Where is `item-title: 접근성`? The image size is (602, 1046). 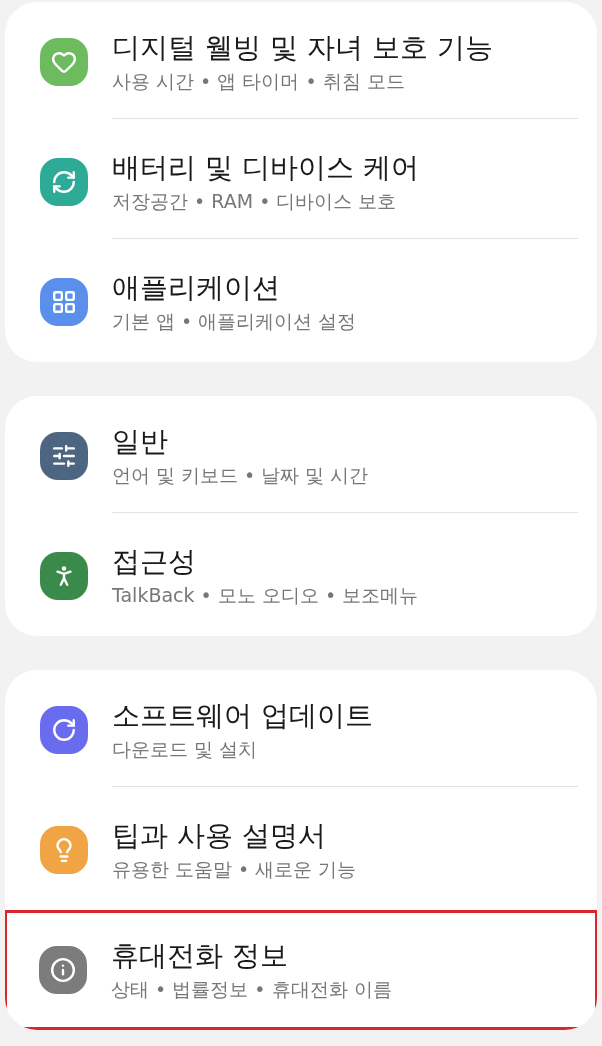
item-title: 접근성 is located at coordinates (154, 562).